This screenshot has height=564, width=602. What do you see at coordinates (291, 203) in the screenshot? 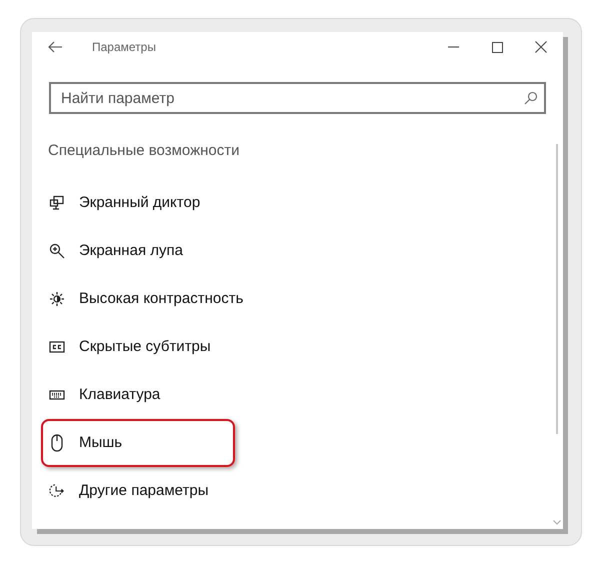
I see `settings-item: Экранный диктор` at bounding box center [291, 203].